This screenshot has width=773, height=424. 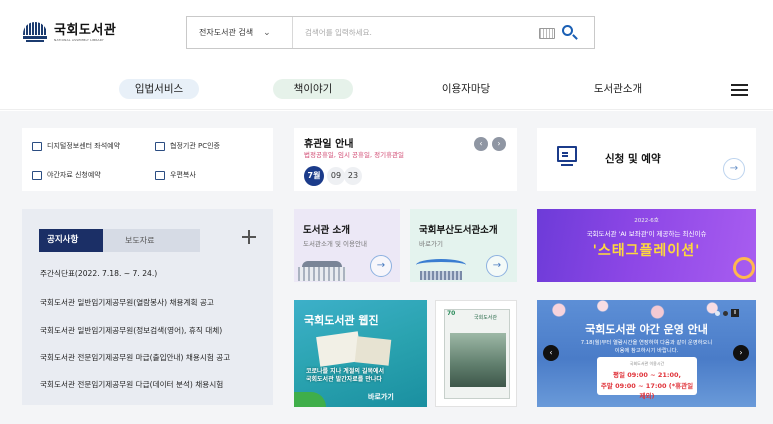 What do you see at coordinates (160, 146) in the screenshot?
I see `monitor-icon` at bounding box center [160, 146].